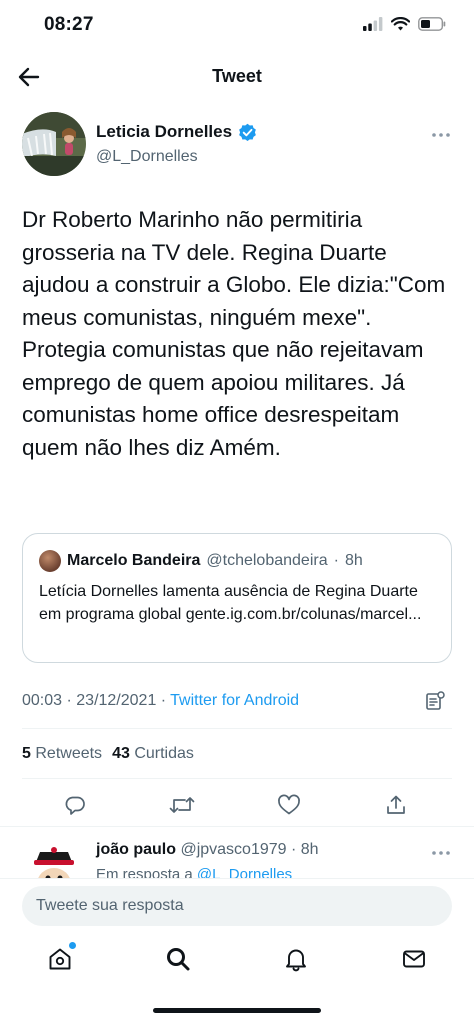 The image size is (474, 1024). I want to click on tab-home, so click(60, 958).